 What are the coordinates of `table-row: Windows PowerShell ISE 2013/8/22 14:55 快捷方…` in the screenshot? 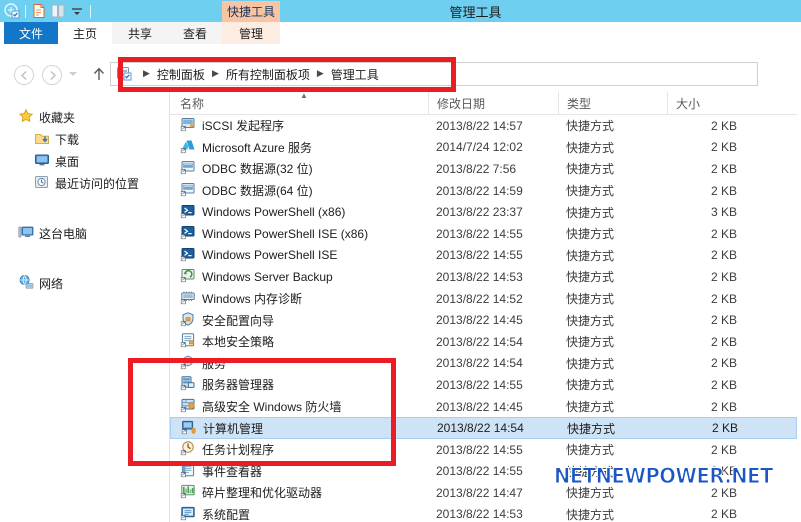 It's located at (483, 256).